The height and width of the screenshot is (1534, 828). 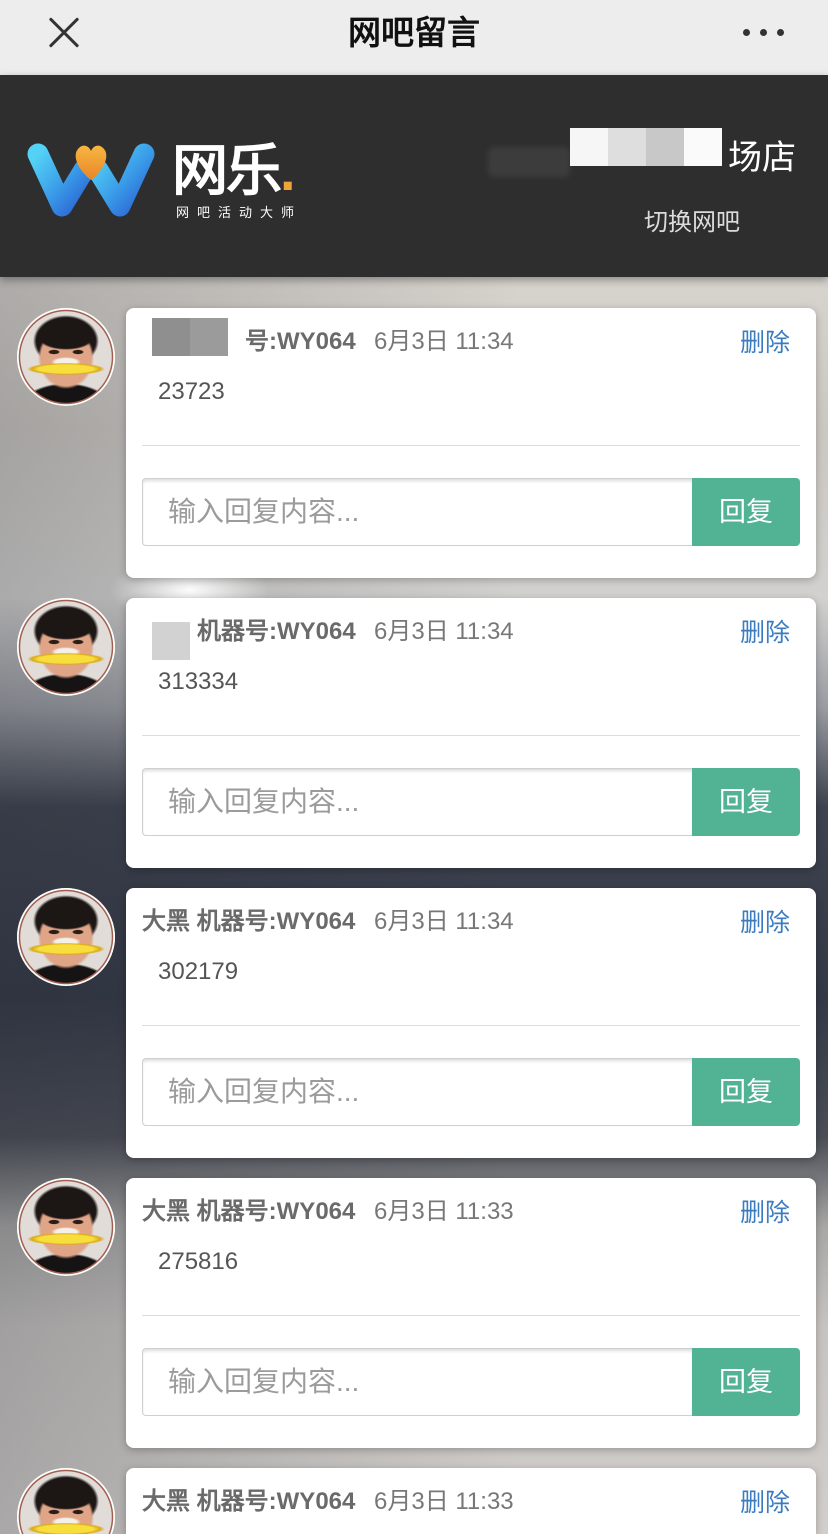 I want to click on store-name-mosaic, so click(x=646, y=147).